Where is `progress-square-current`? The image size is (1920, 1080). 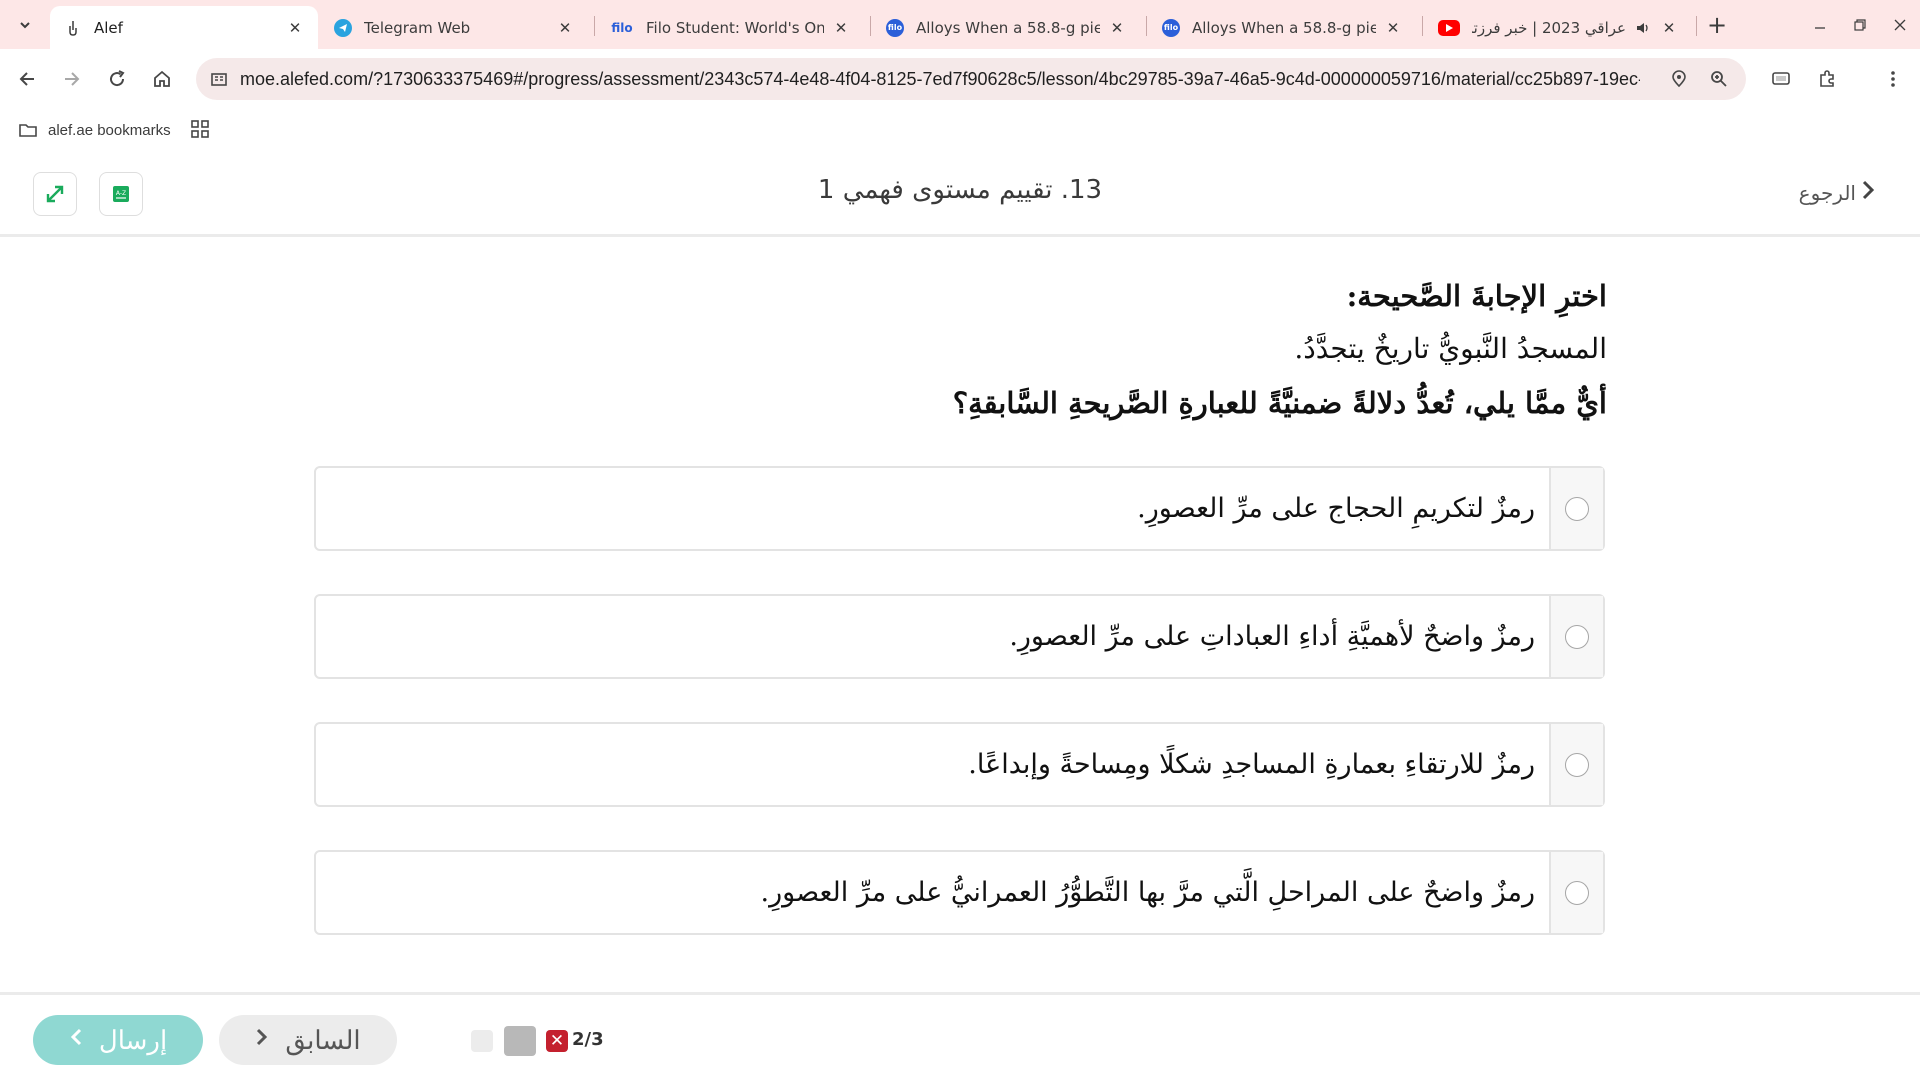 progress-square-current is located at coordinates (520, 1041).